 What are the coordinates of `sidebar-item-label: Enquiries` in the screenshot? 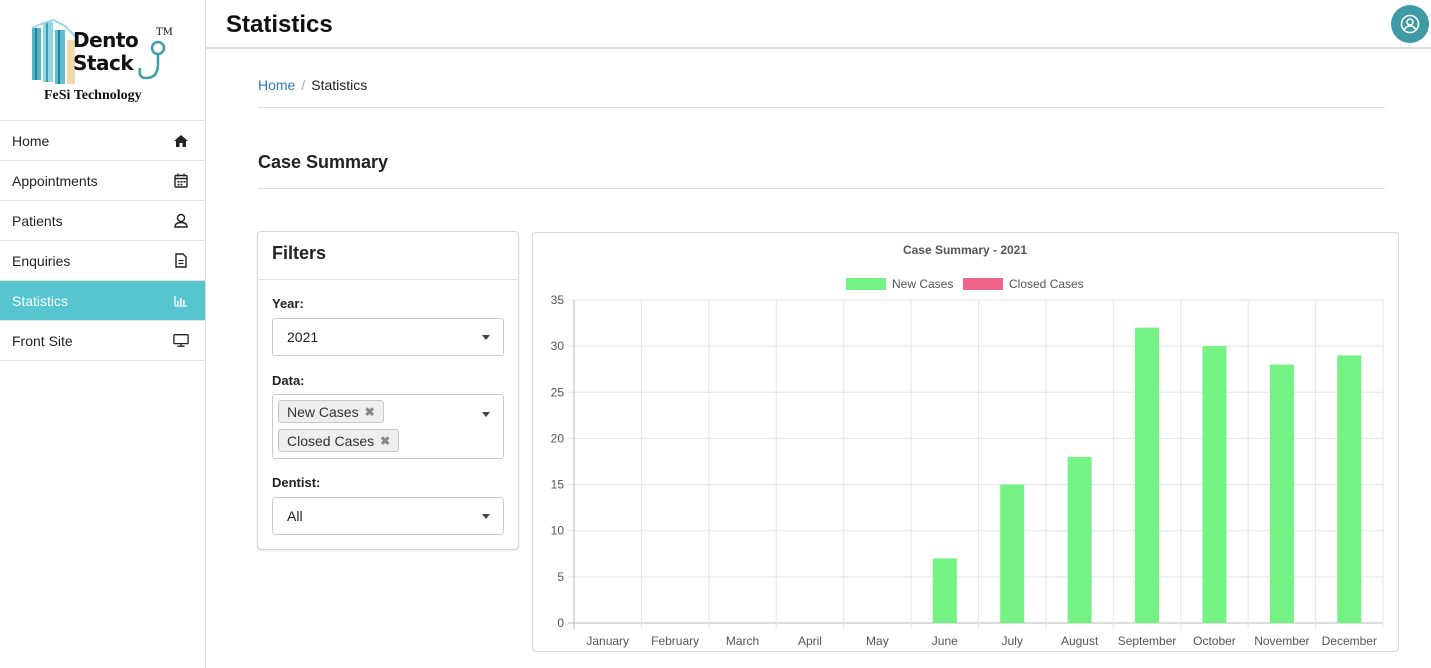 It's located at (41, 260).